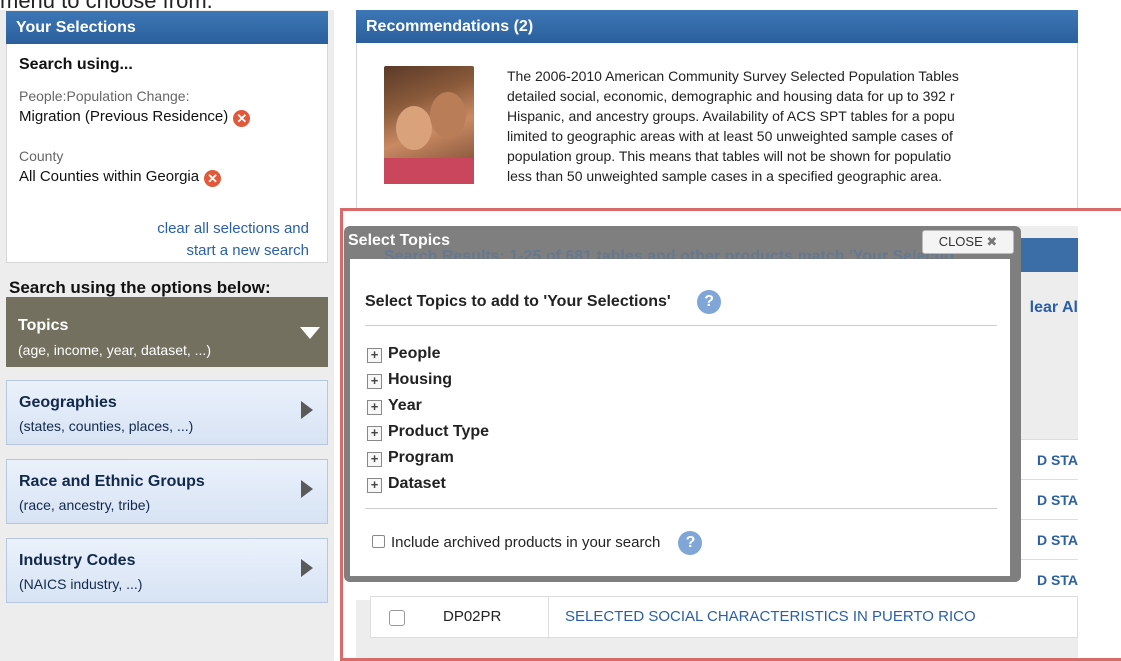  I want to click on recommendations-header: Recommendations (2), so click(717, 26).